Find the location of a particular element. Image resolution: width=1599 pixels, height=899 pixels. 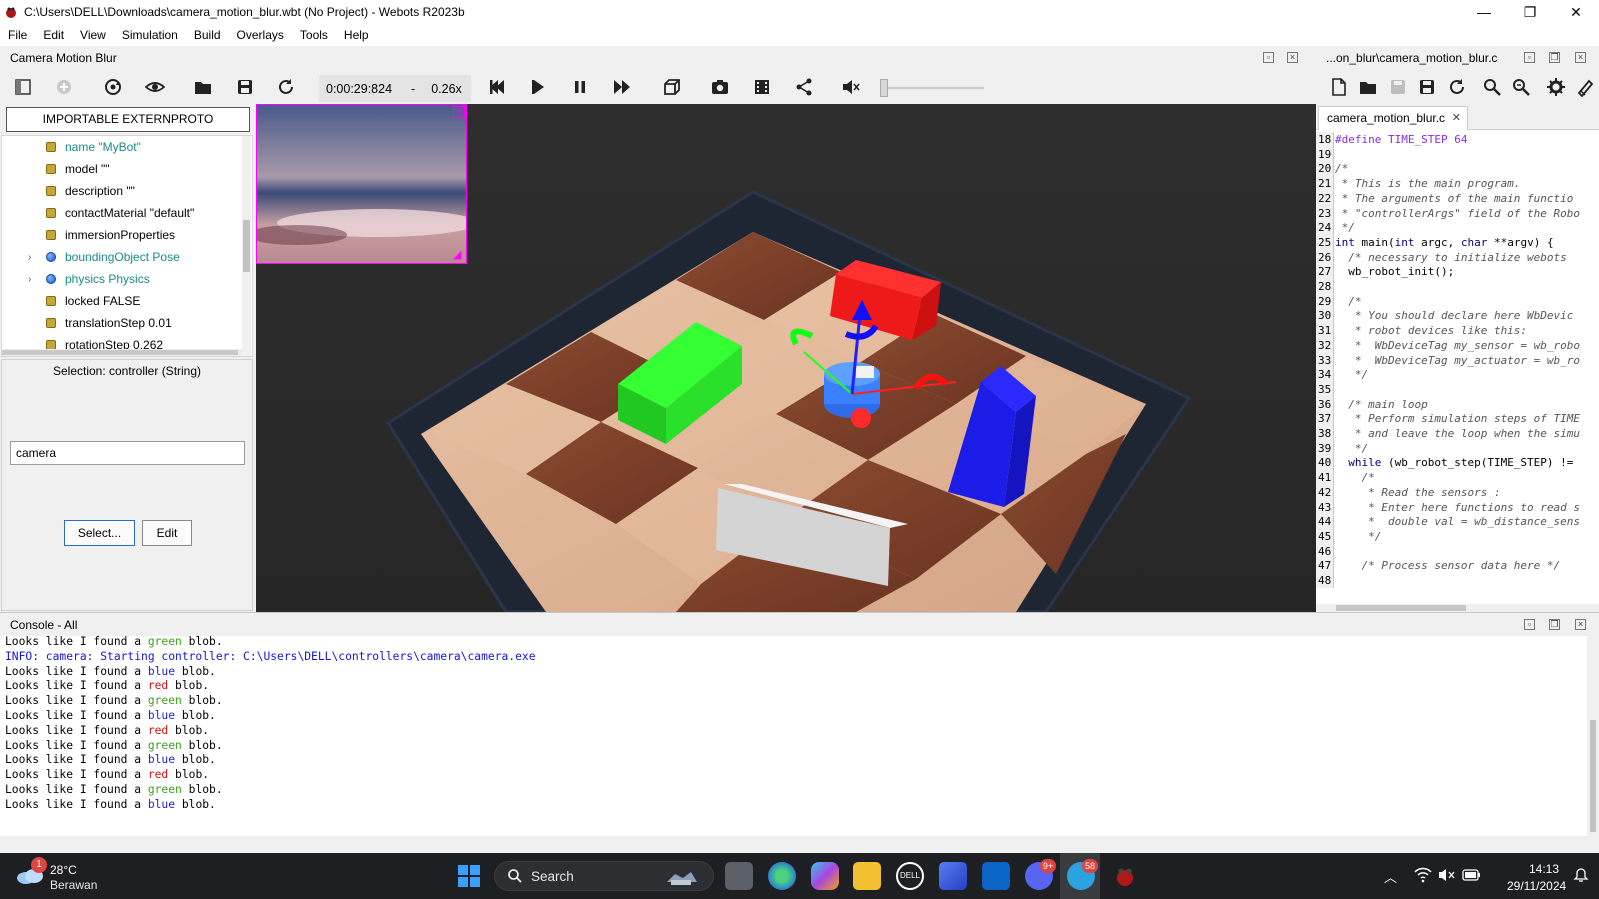

tree-horizontal-scrollbar is located at coordinates (122, 352).